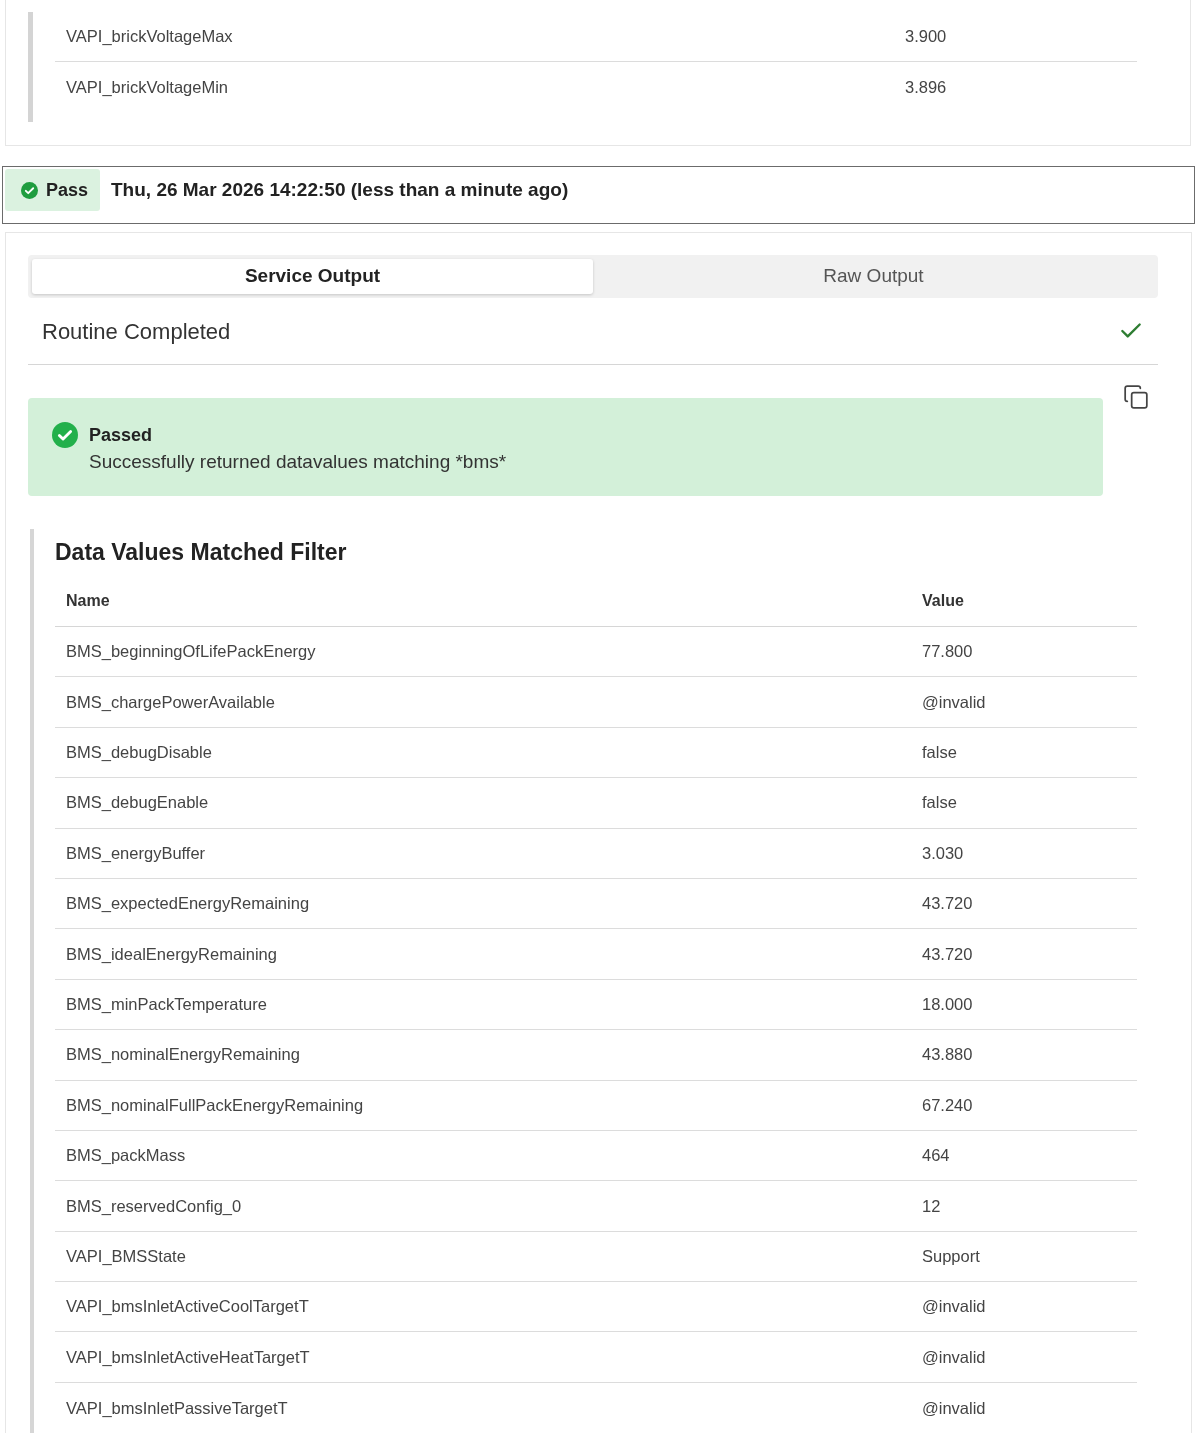  What do you see at coordinates (215, 1105) in the screenshot?
I see `table-cell-text: BMS_nominalFullPackEnergyRemaining` at bounding box center [215, 1105].